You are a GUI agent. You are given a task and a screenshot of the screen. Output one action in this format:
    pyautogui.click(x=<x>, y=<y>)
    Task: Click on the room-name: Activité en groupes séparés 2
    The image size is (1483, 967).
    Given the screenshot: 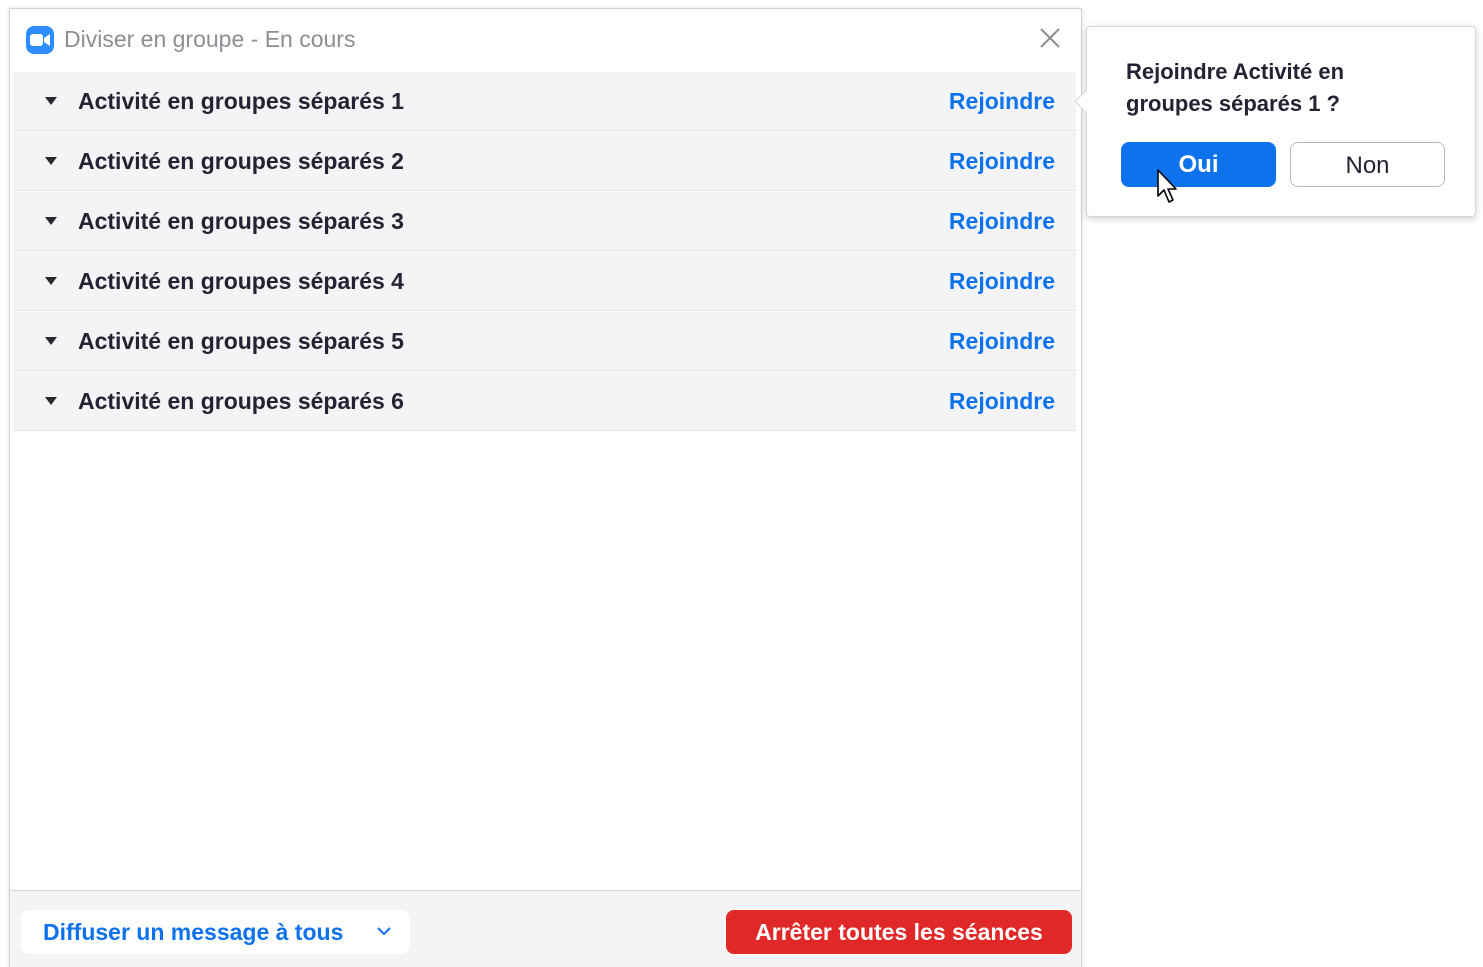 What is the action you would take?
    pyautogui.click(x=241, y=161)
    